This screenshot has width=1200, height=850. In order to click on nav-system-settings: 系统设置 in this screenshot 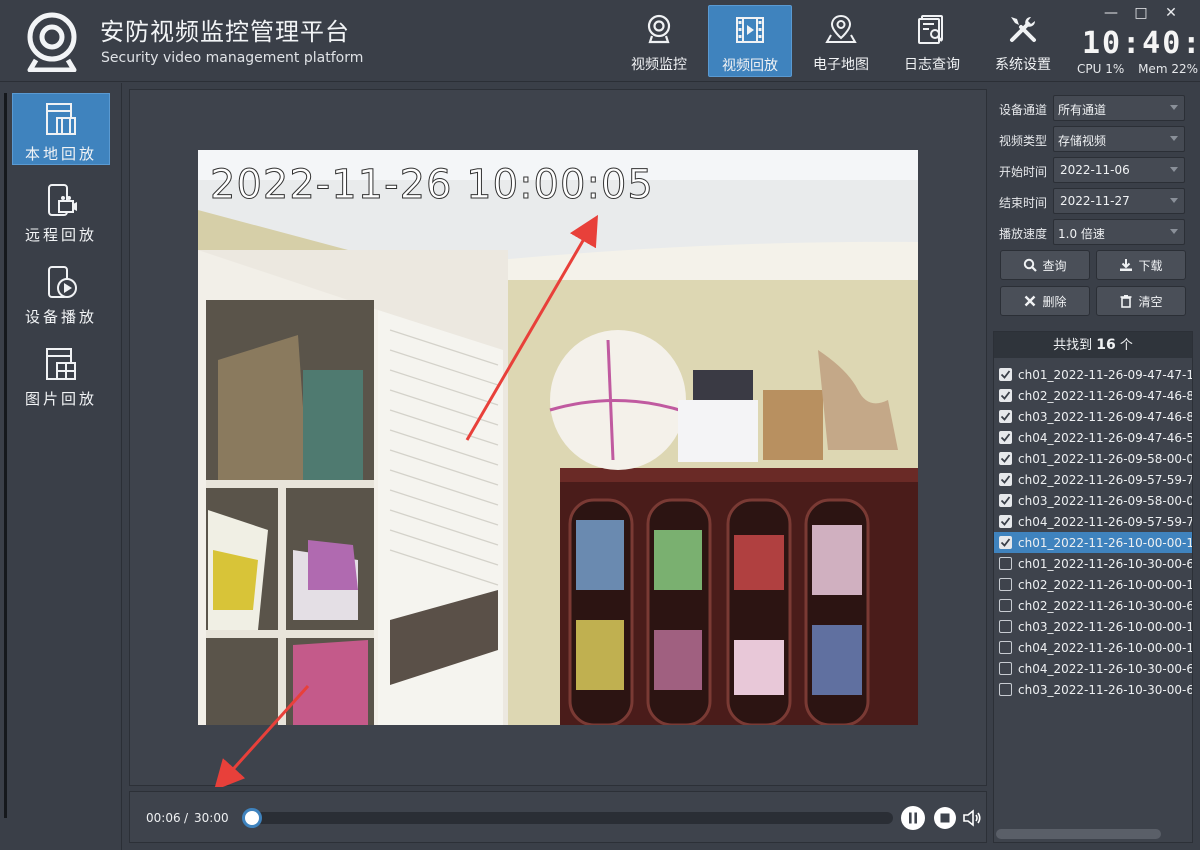, I will do `click(1023, 41)`.